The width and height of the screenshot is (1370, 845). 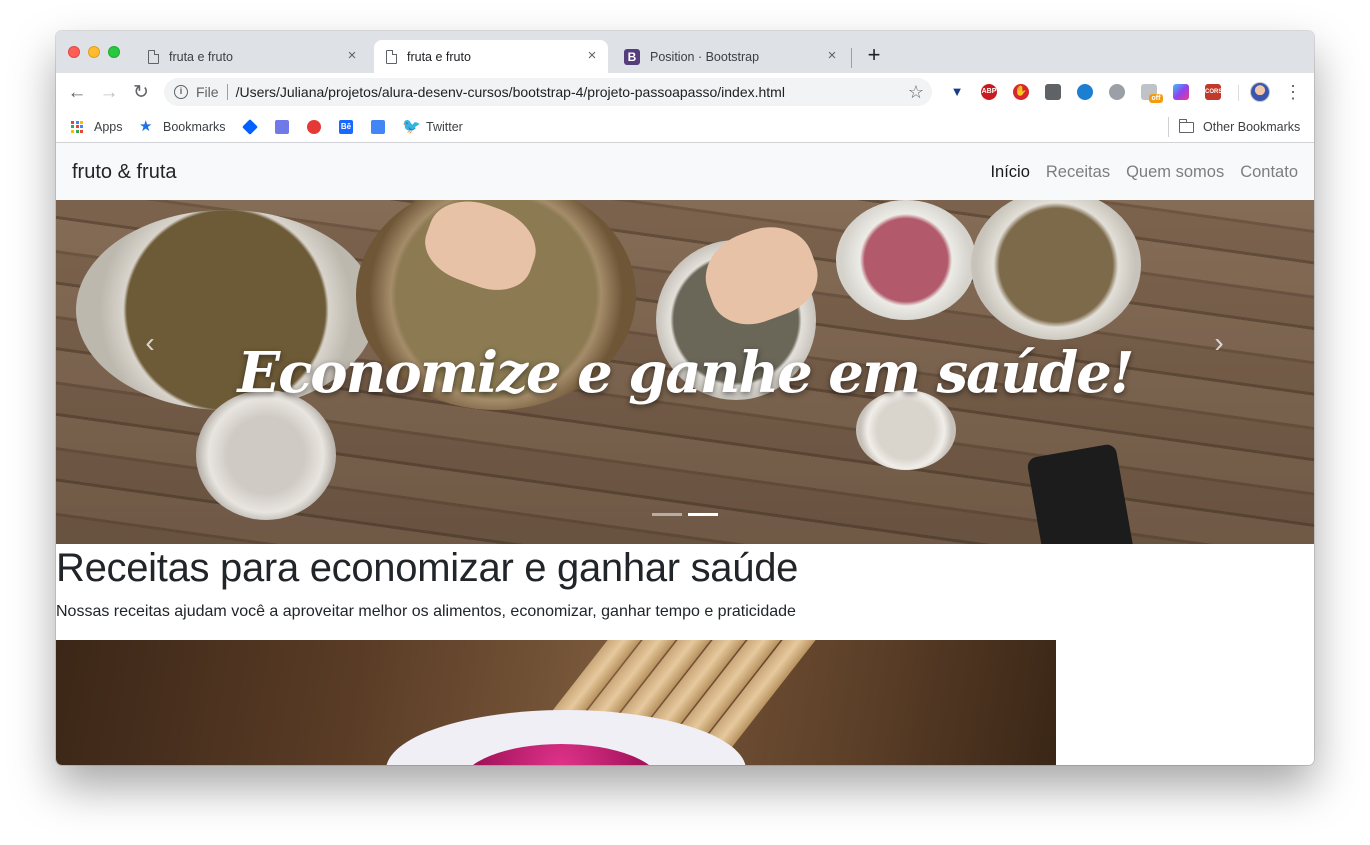 What do you see at coordinates (1269, 172) in the screenshot?
I see `nav-link-contato: Contato` at bounding box center [1269, 172].